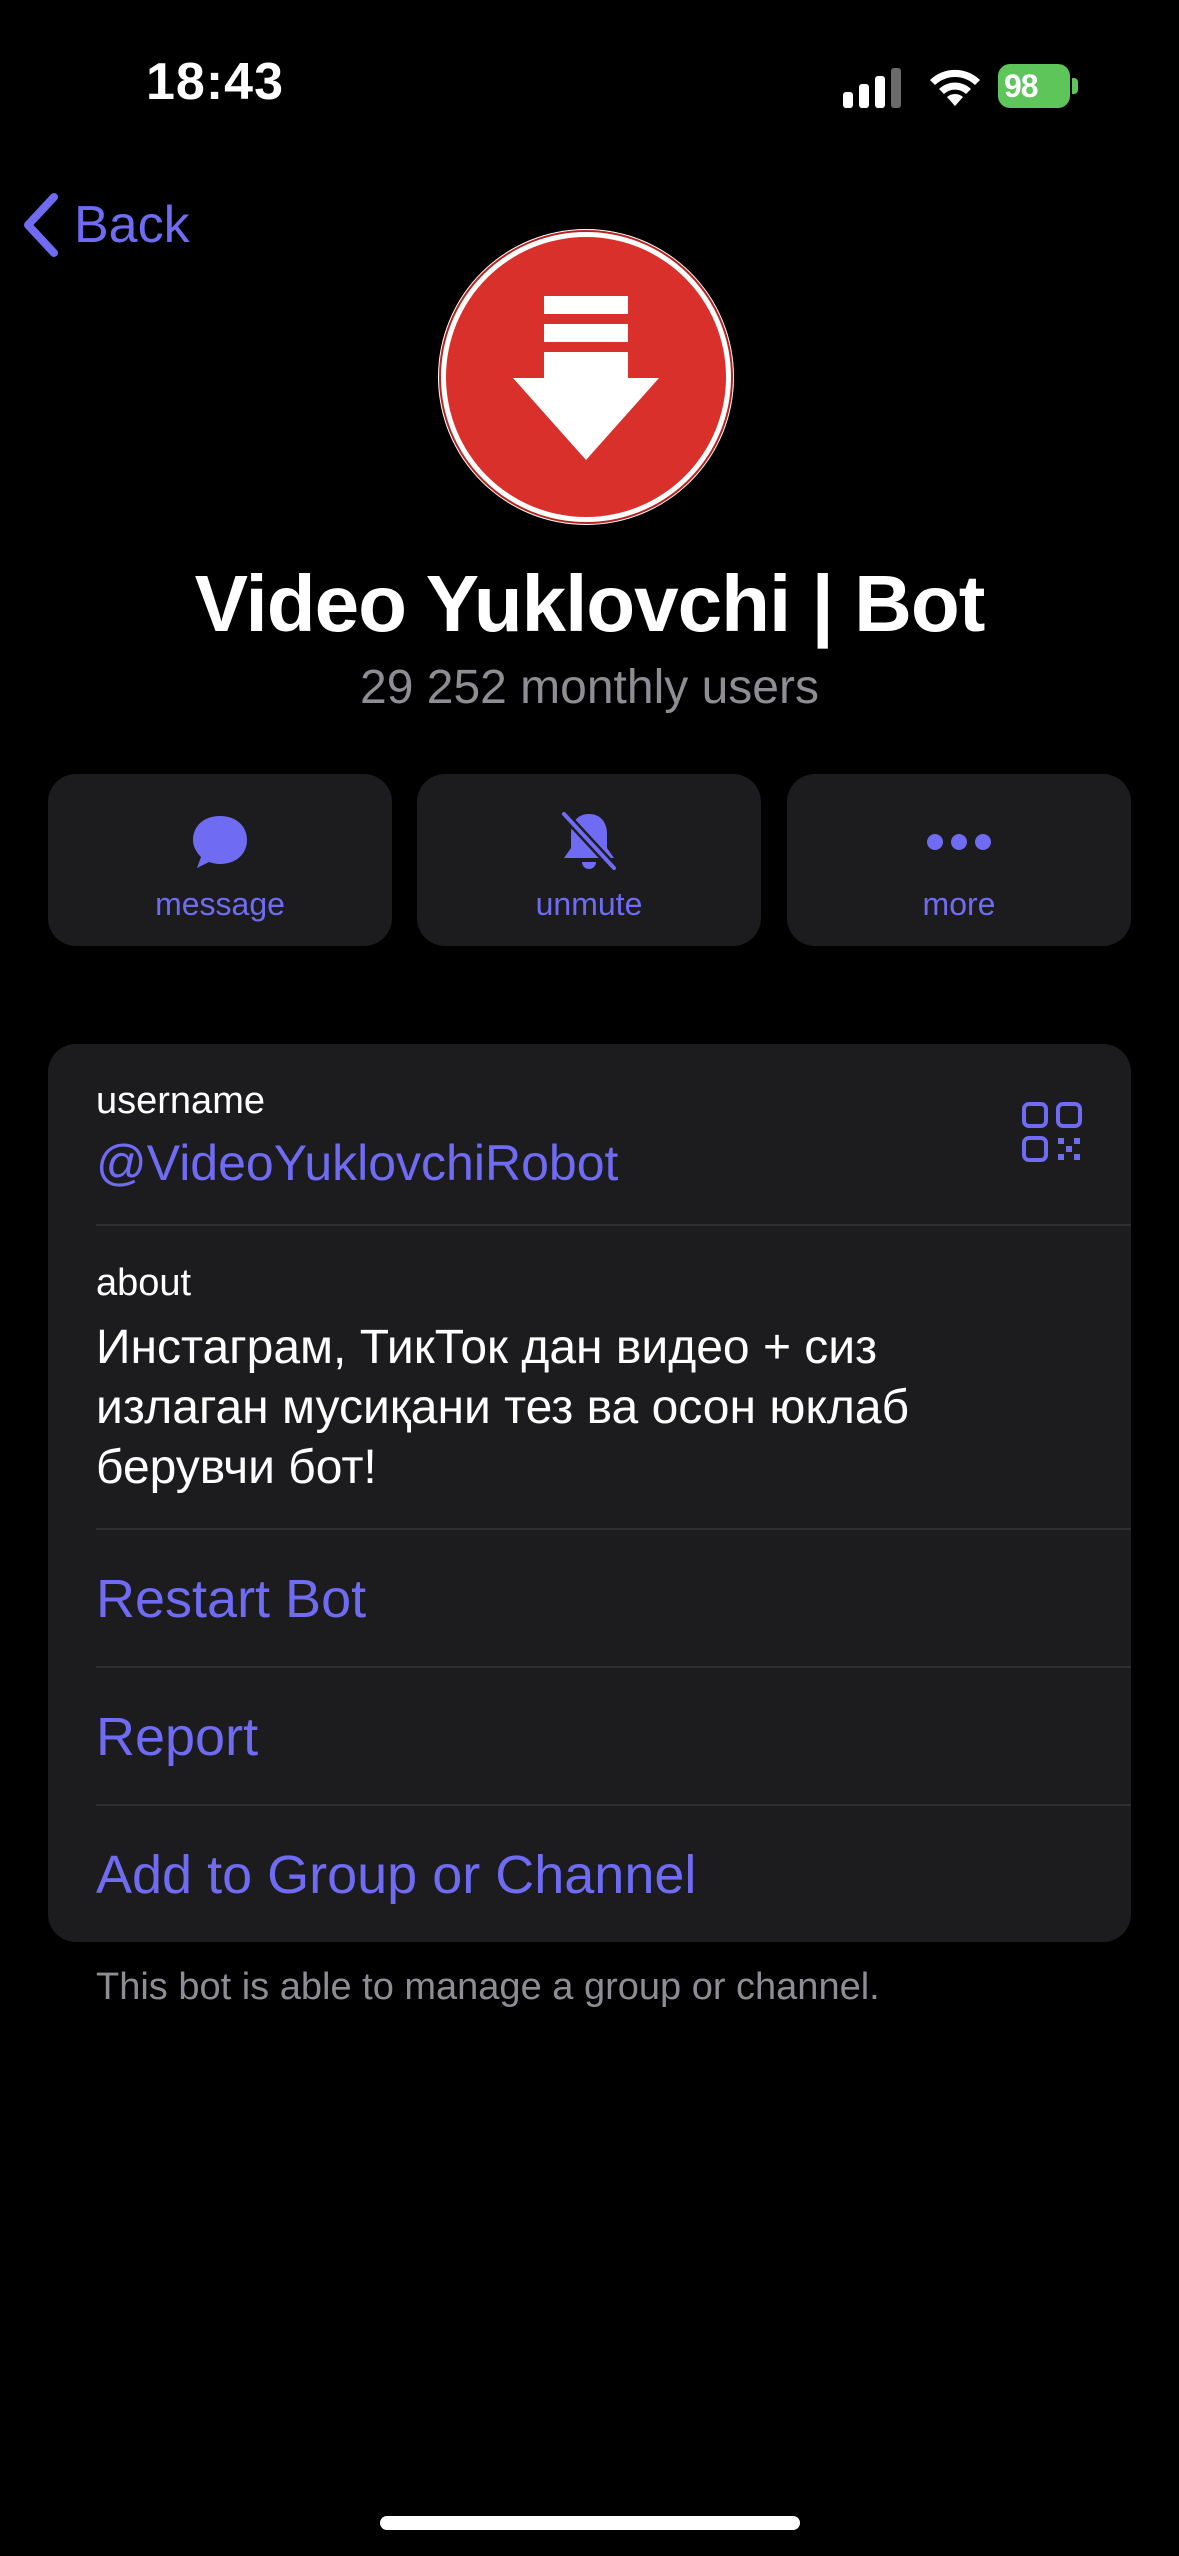 The image size is (1179, 2556). I want to click on status-time: 18:43, so click(215, 82).